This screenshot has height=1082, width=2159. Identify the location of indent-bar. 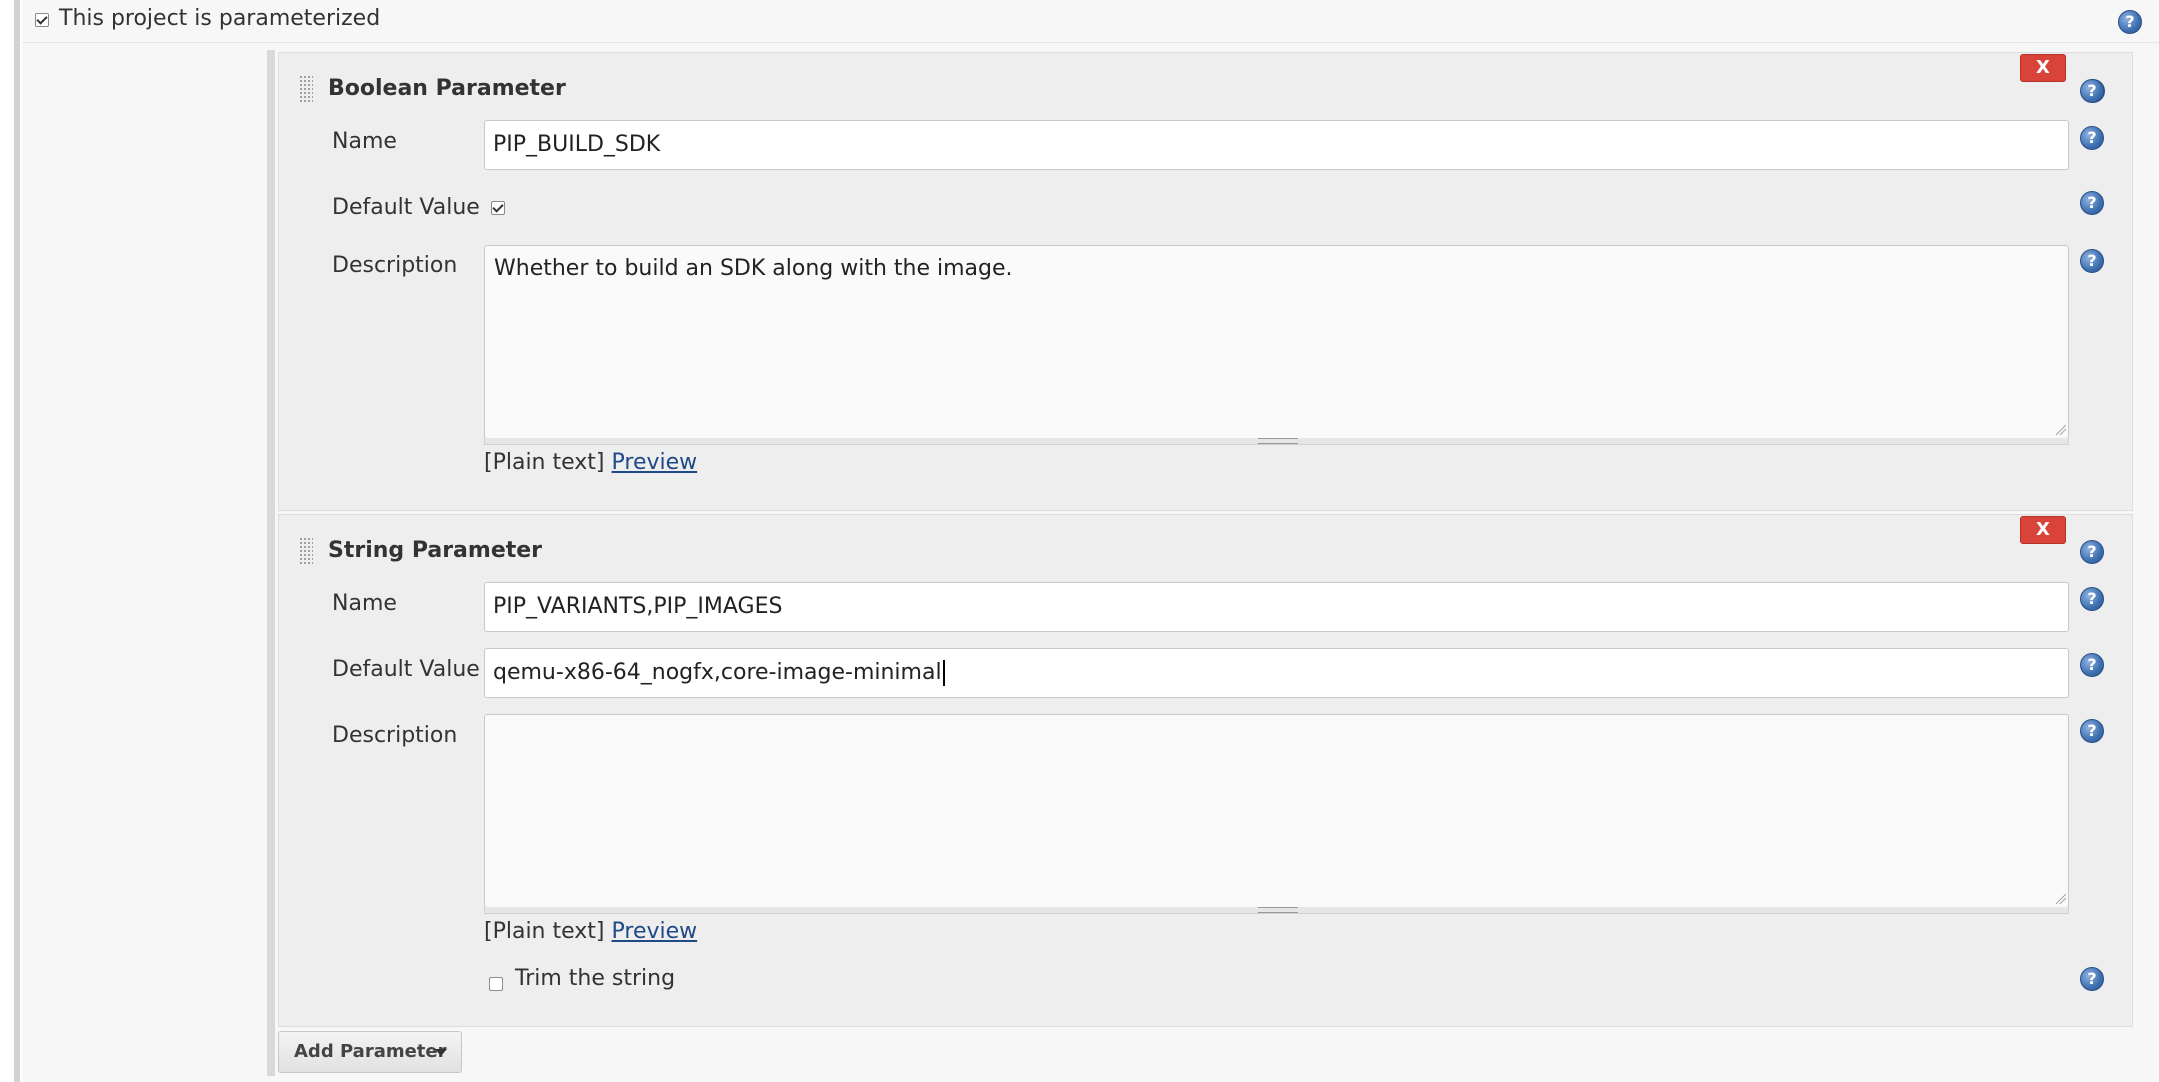
(271, 563).